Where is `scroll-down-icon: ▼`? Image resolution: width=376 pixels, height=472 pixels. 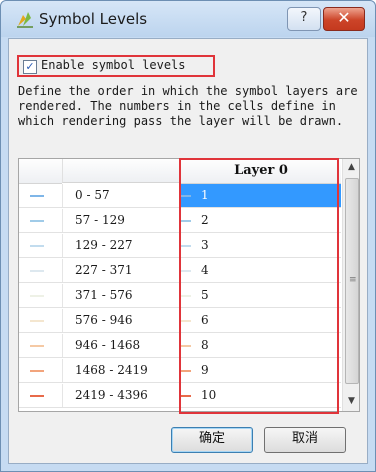 scroll-down-icon: ▼ is located at coordinates (351, 401).